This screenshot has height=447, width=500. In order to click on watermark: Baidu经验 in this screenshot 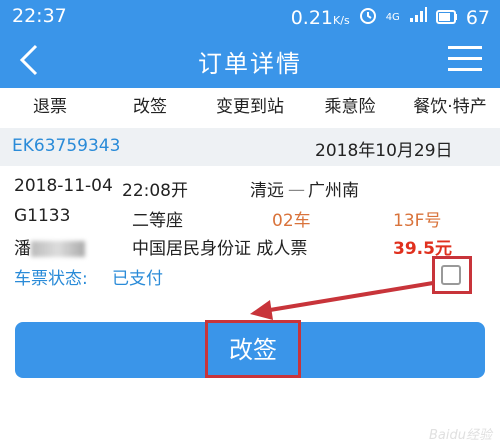, I will do `click(460, 435)`.